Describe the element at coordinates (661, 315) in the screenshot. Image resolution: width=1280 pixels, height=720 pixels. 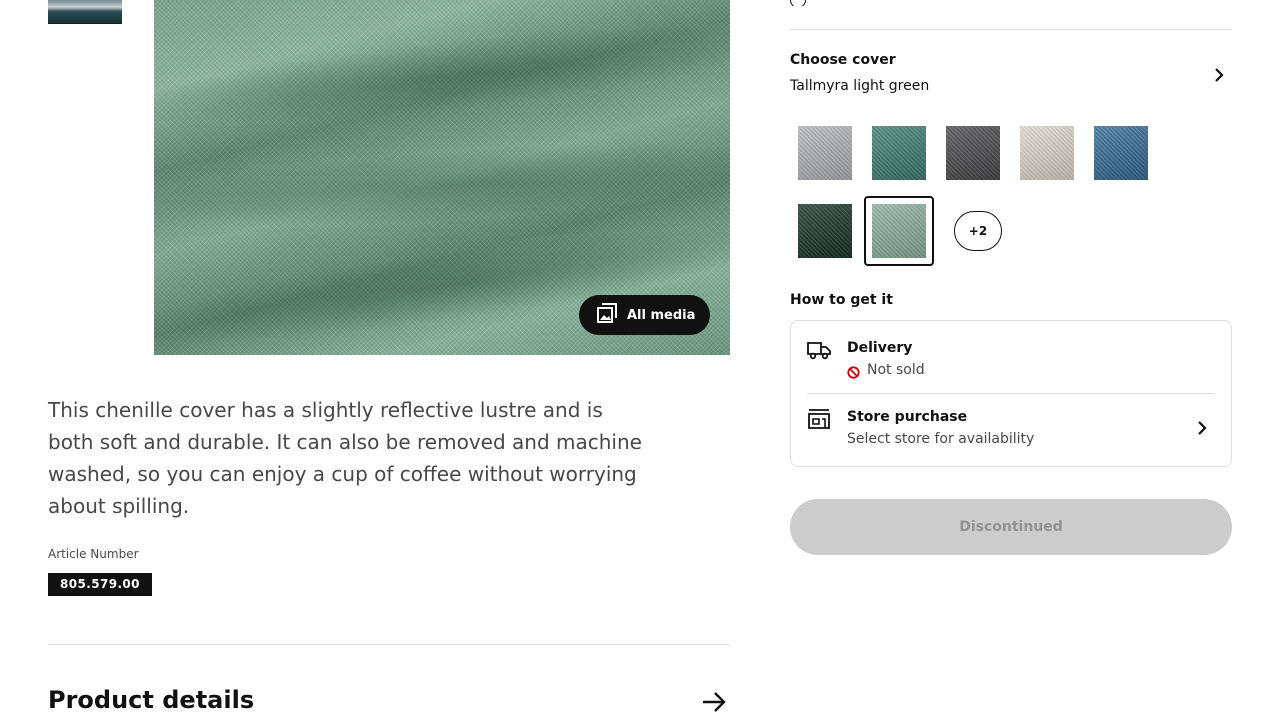
I see `all-media-label: All media` at that location.